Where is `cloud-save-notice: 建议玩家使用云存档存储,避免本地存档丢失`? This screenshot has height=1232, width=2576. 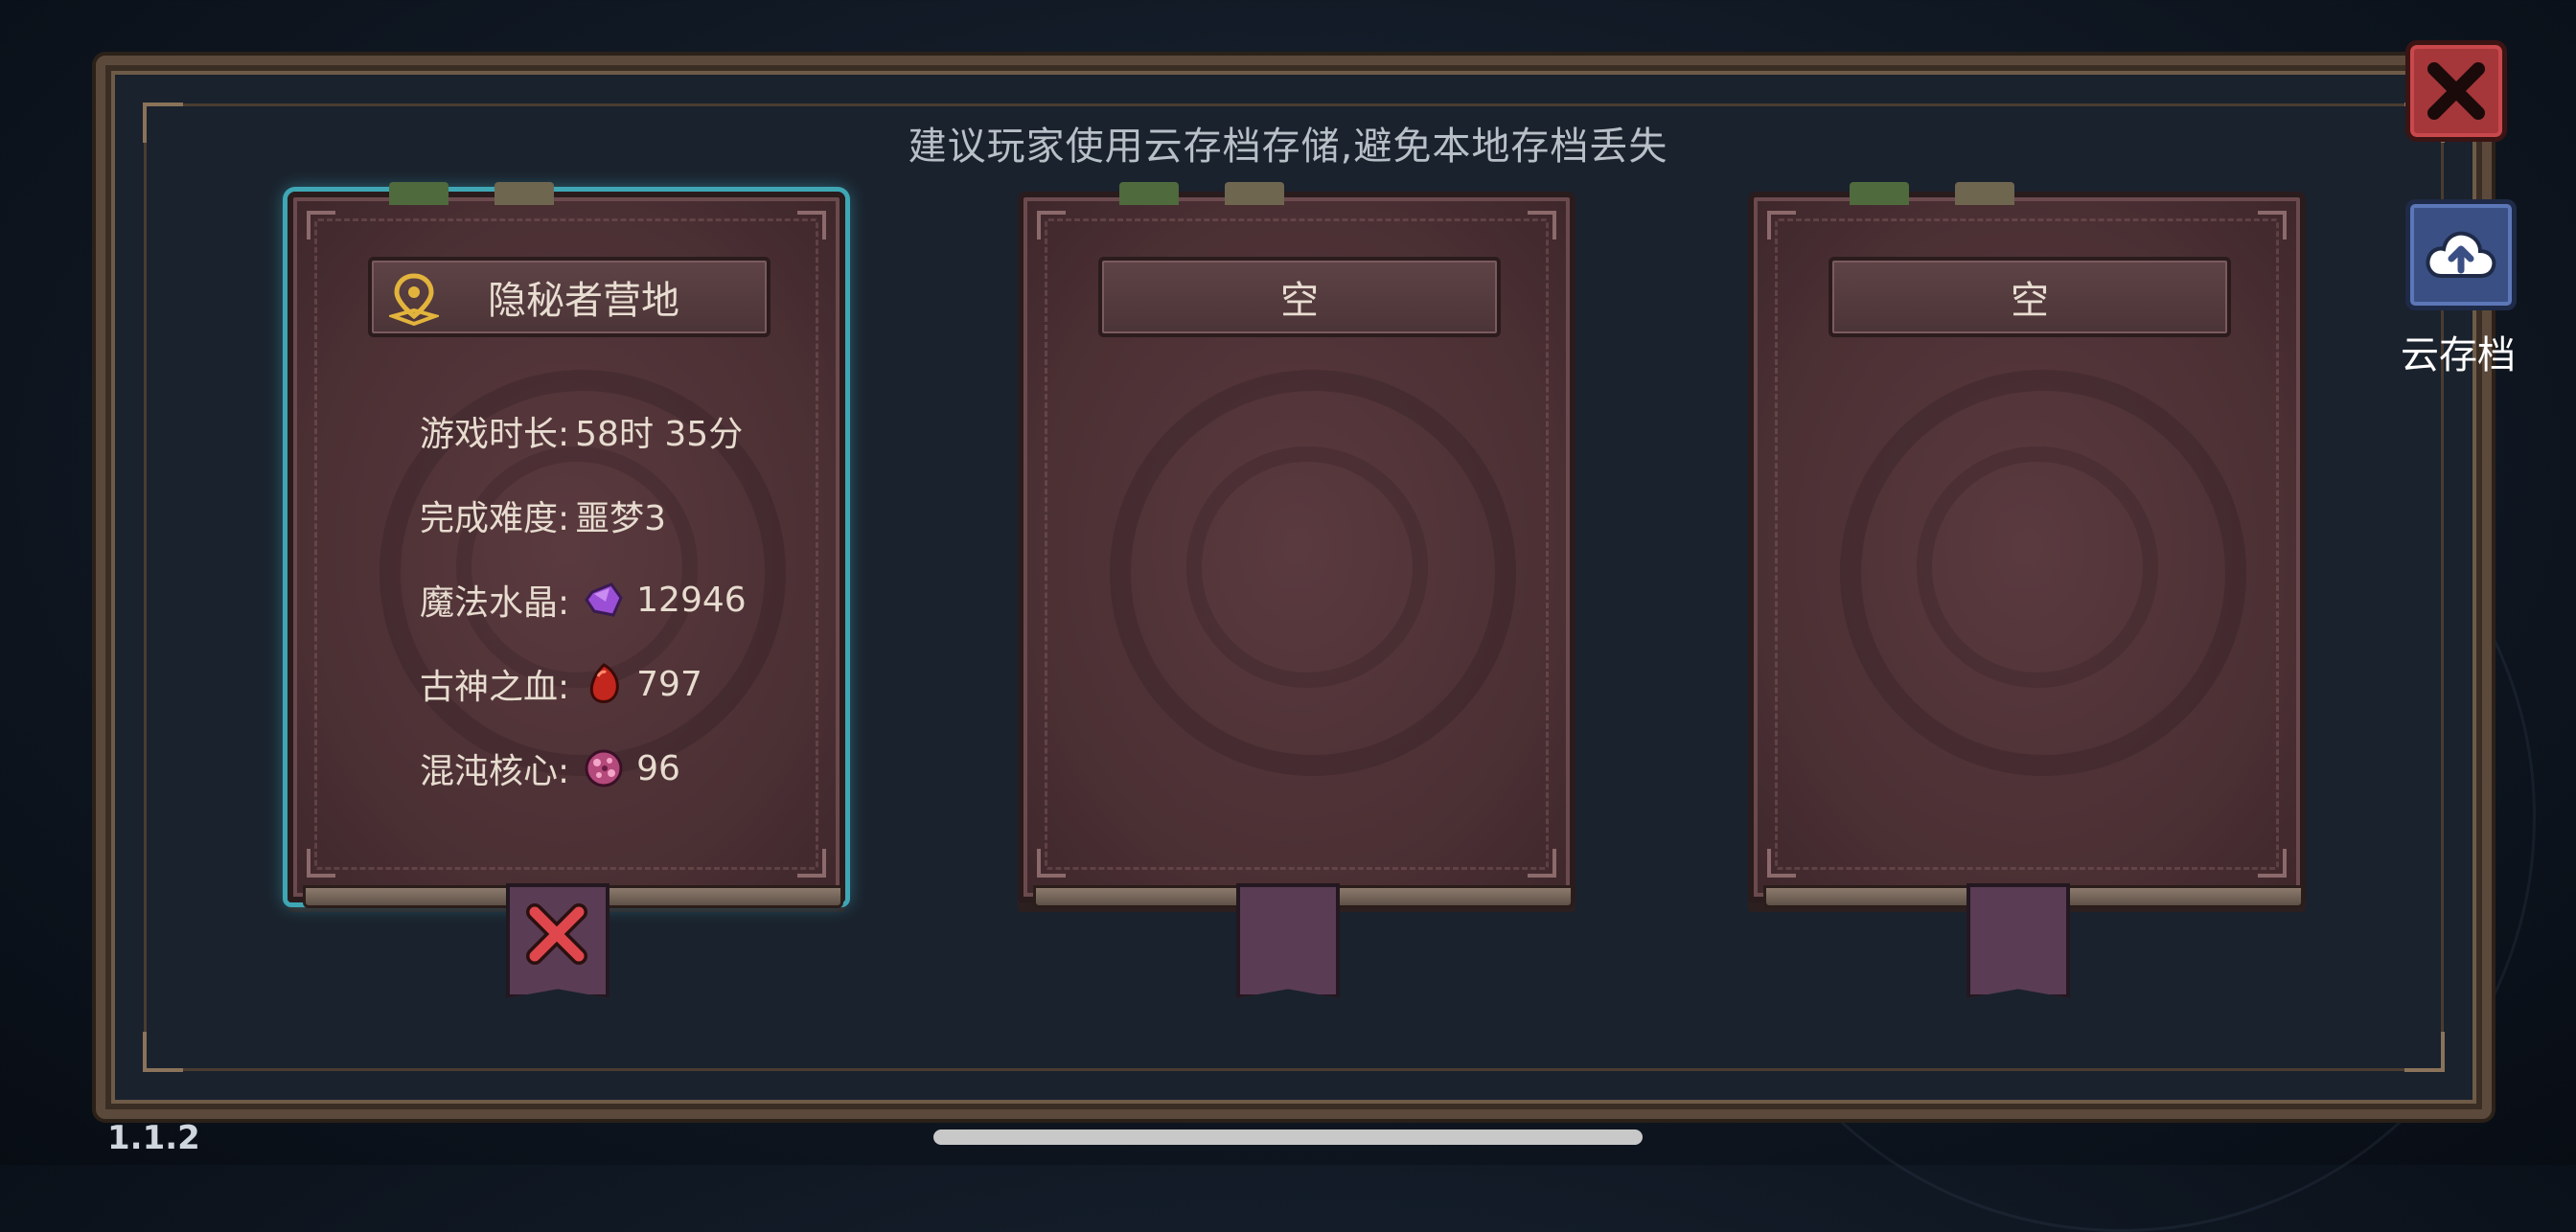 cloud-save-notice: 建议玩家使用云存档存储,避免本地存档丢失 is located at coordinates (1288, 147).